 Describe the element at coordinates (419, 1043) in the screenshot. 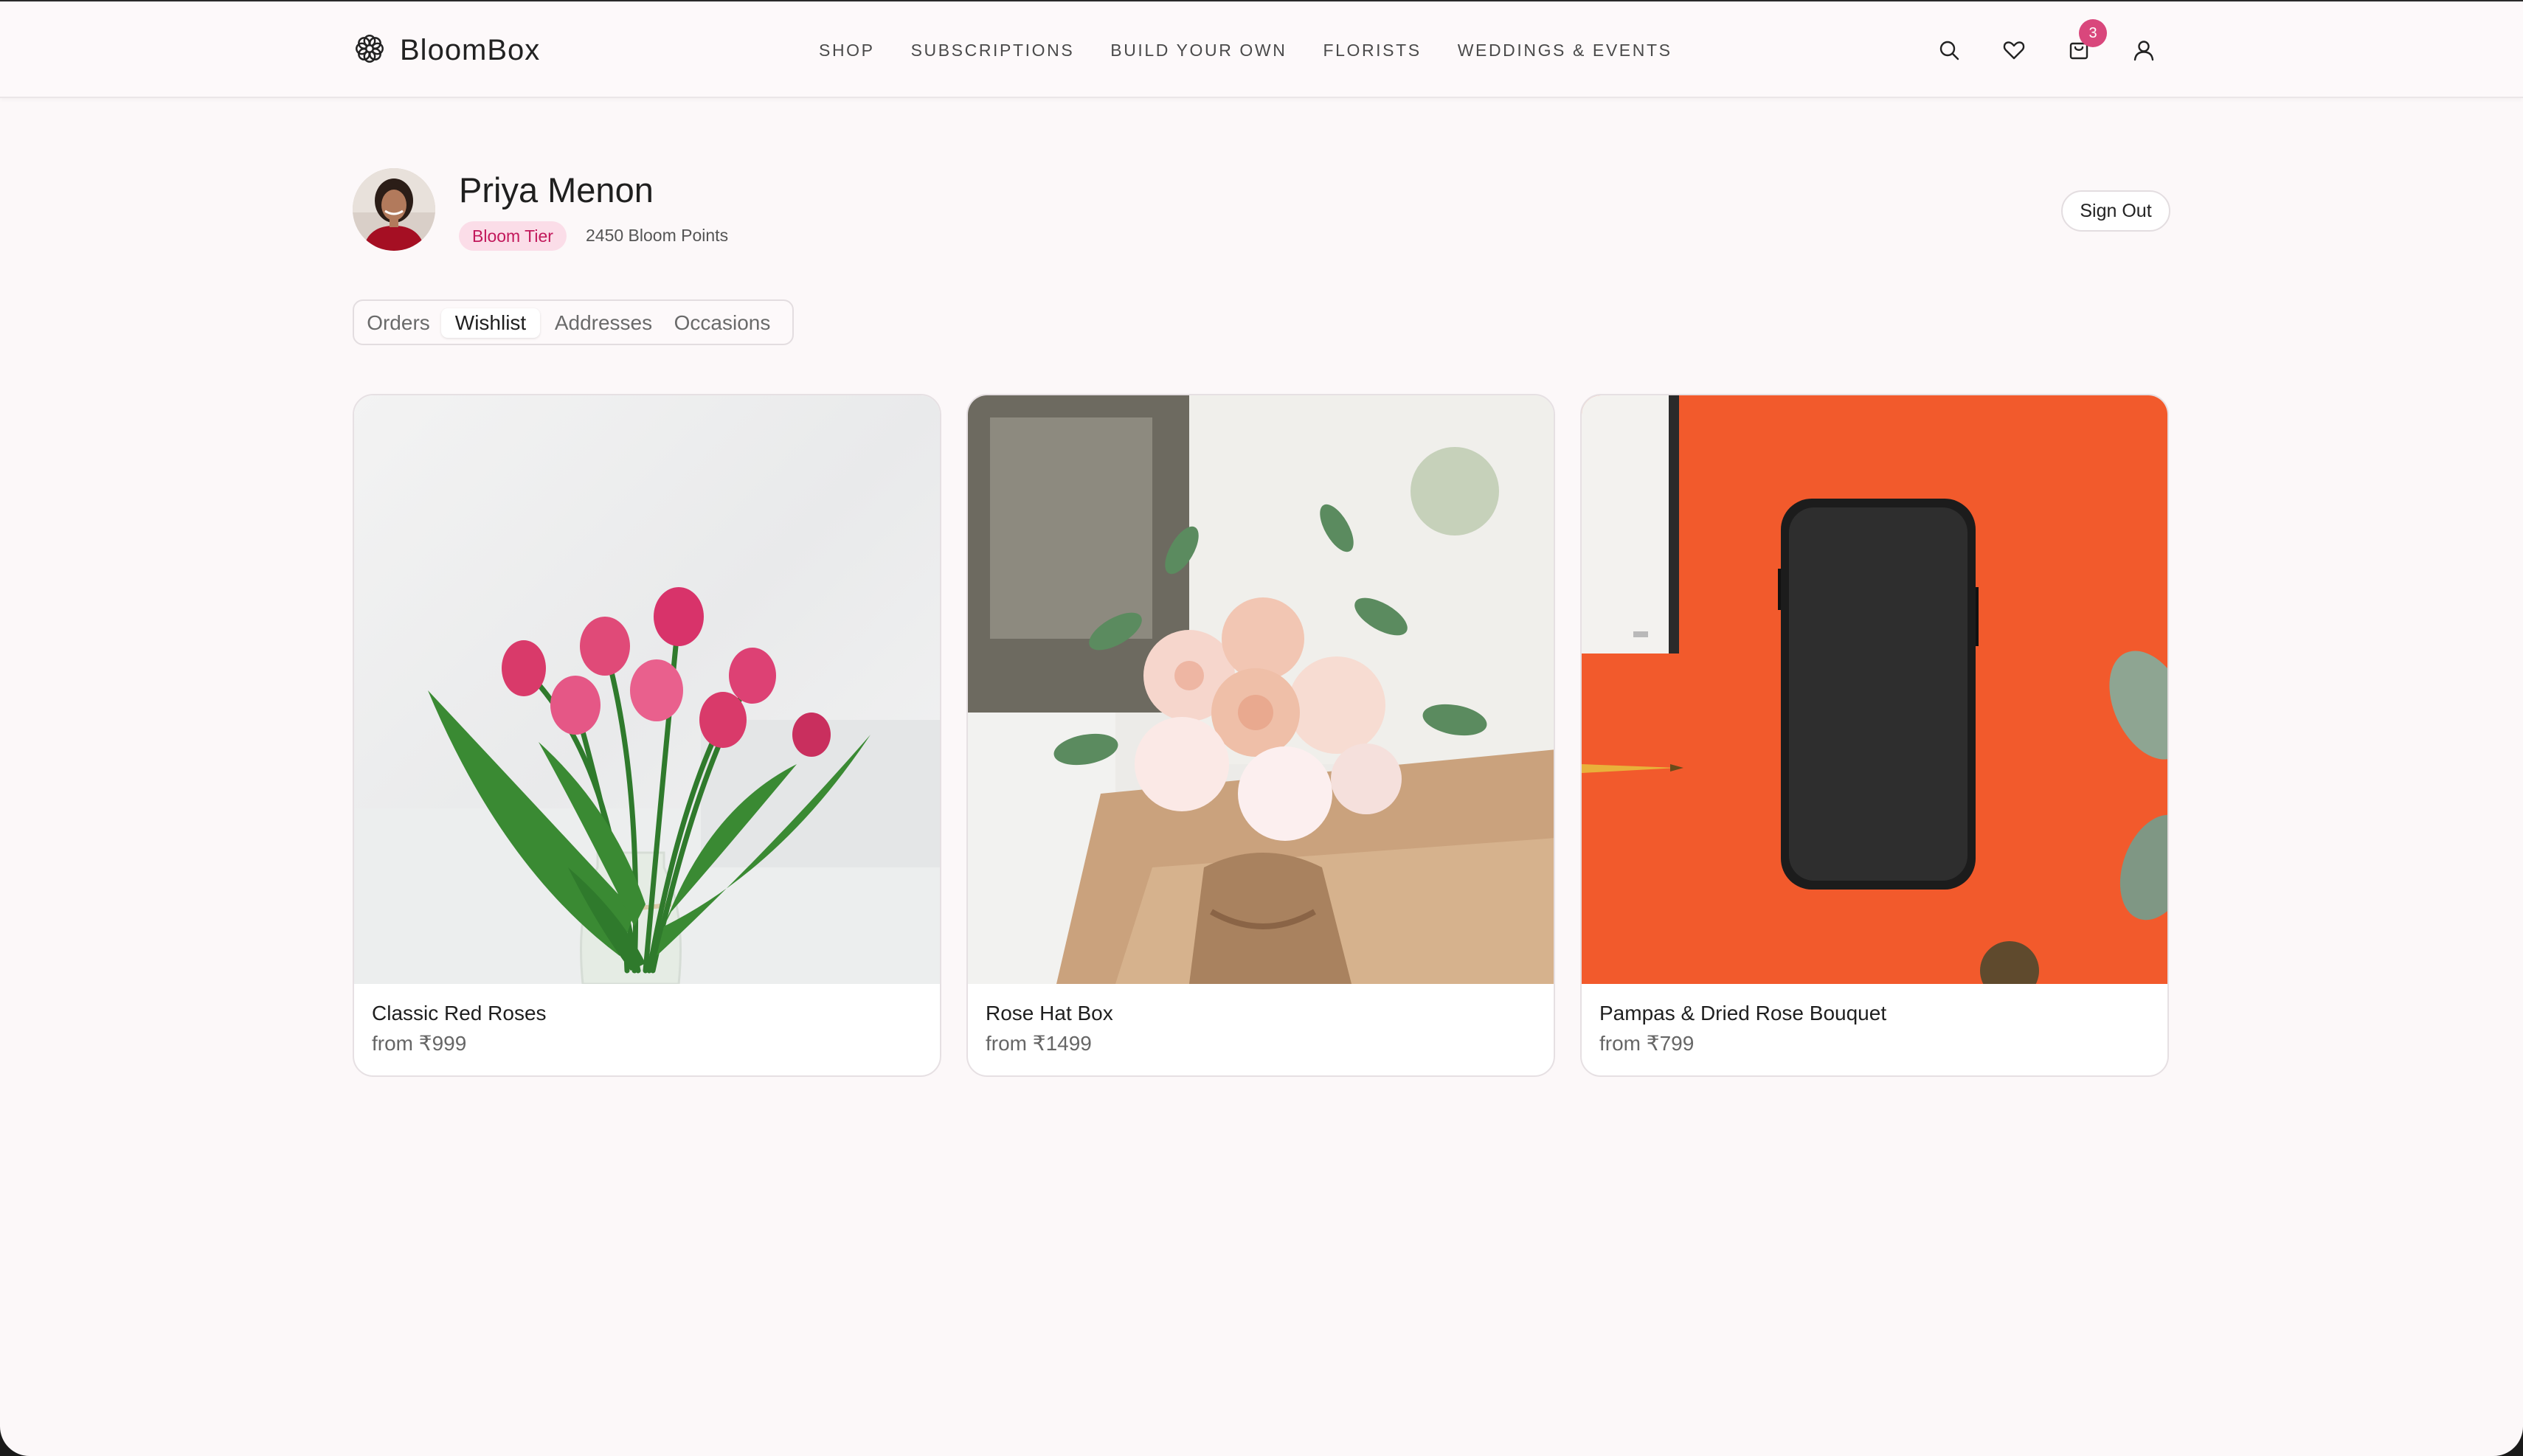

I see `product-price: from ₹999` at that location.